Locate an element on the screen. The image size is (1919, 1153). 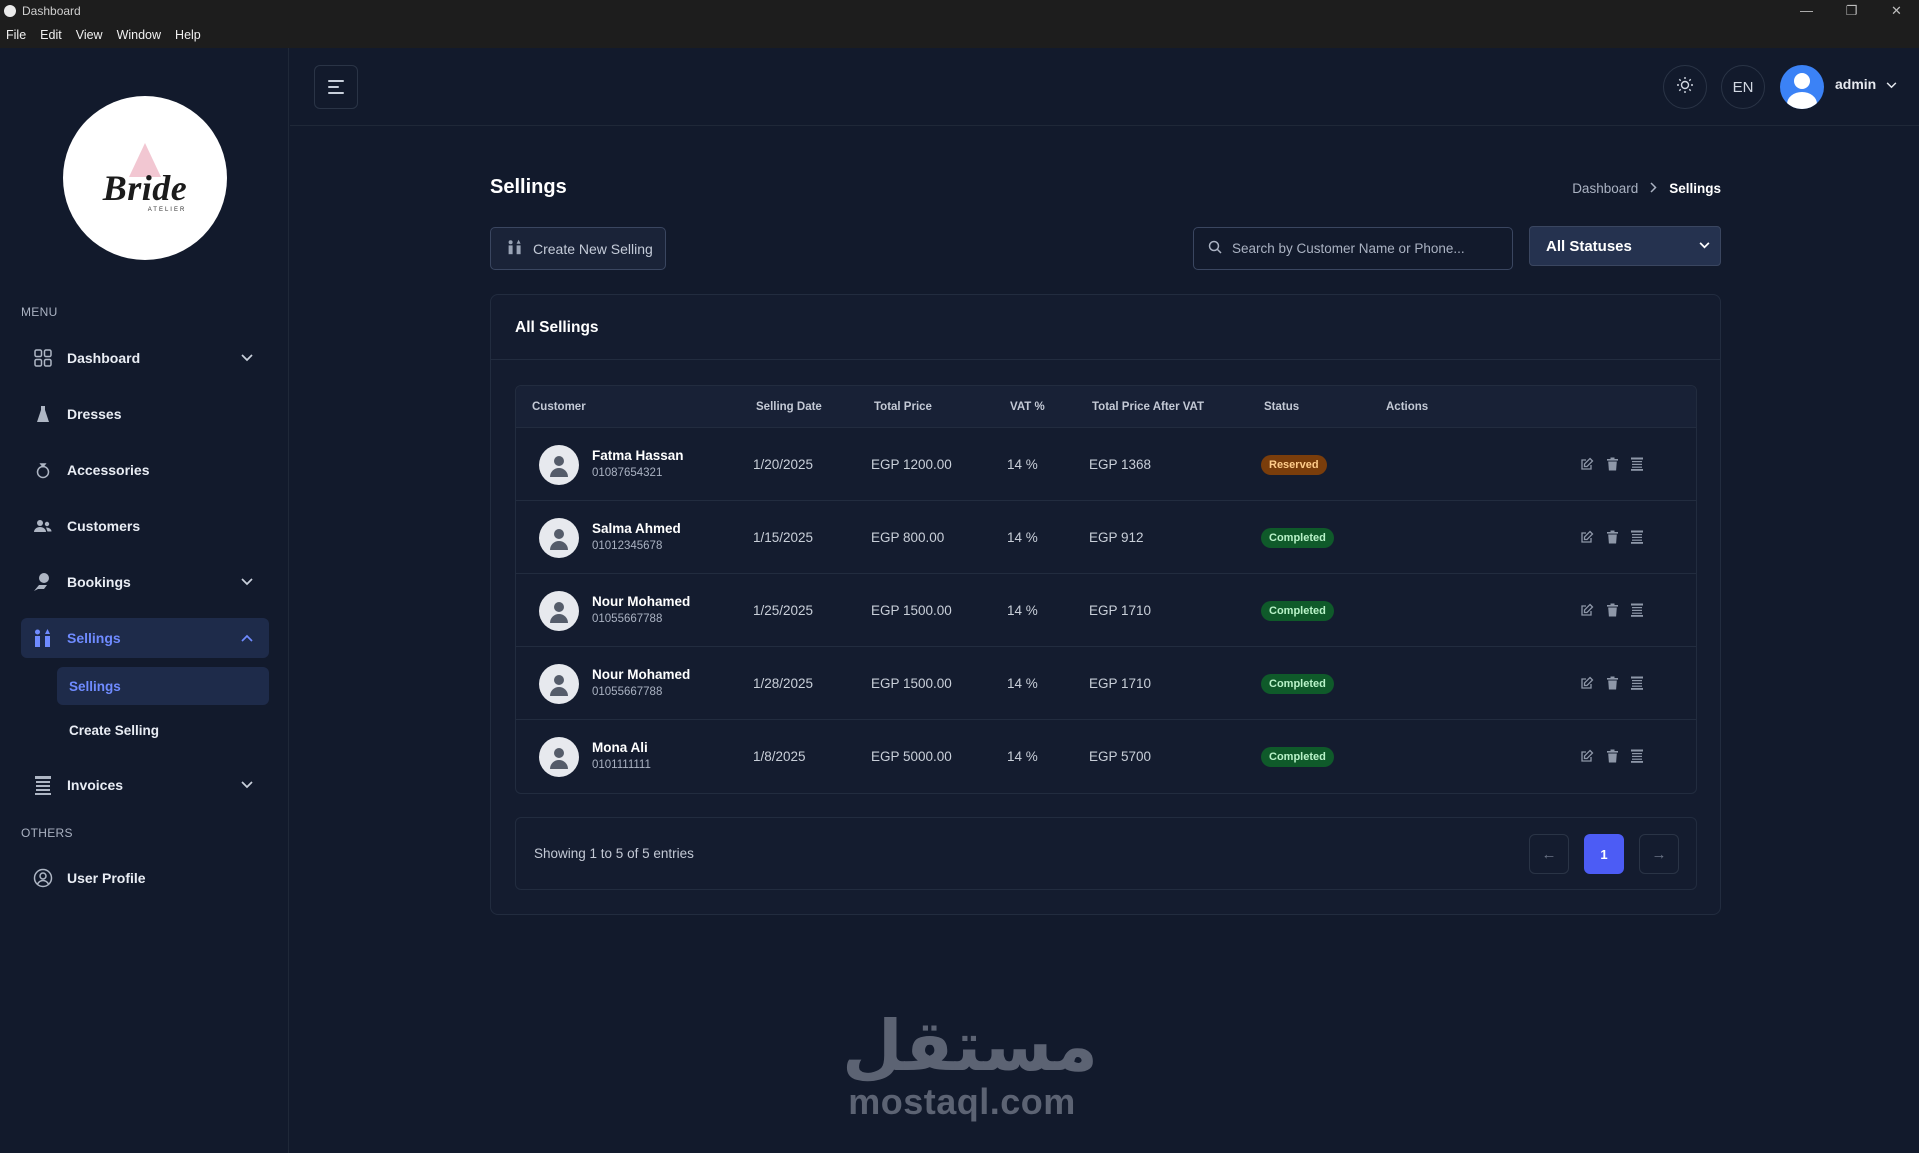
status-filter-select: All Statuses is located at coordinates (1625, 246).